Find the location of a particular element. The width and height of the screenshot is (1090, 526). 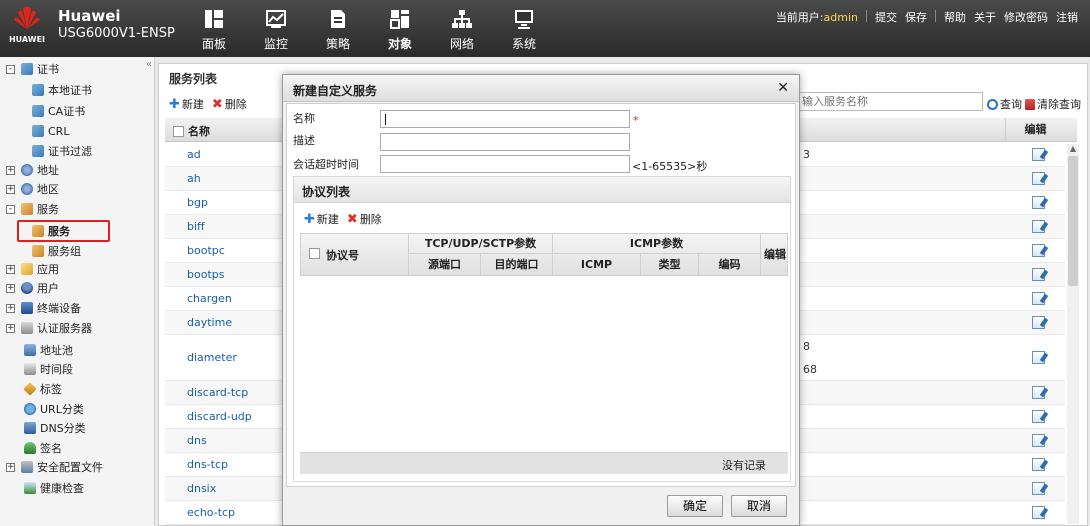

sidebar-item-auth-server: + 认证服务器 is located at coordinates (49, 328).